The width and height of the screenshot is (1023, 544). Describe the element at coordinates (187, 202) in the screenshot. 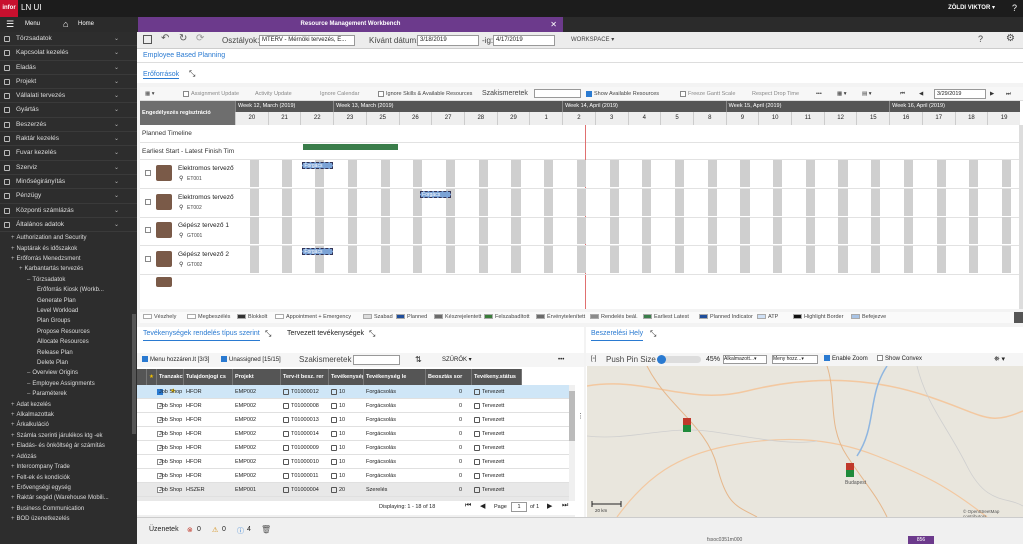

I see `resource-row: Elektromos tervező ⚲ ET002` at that location.